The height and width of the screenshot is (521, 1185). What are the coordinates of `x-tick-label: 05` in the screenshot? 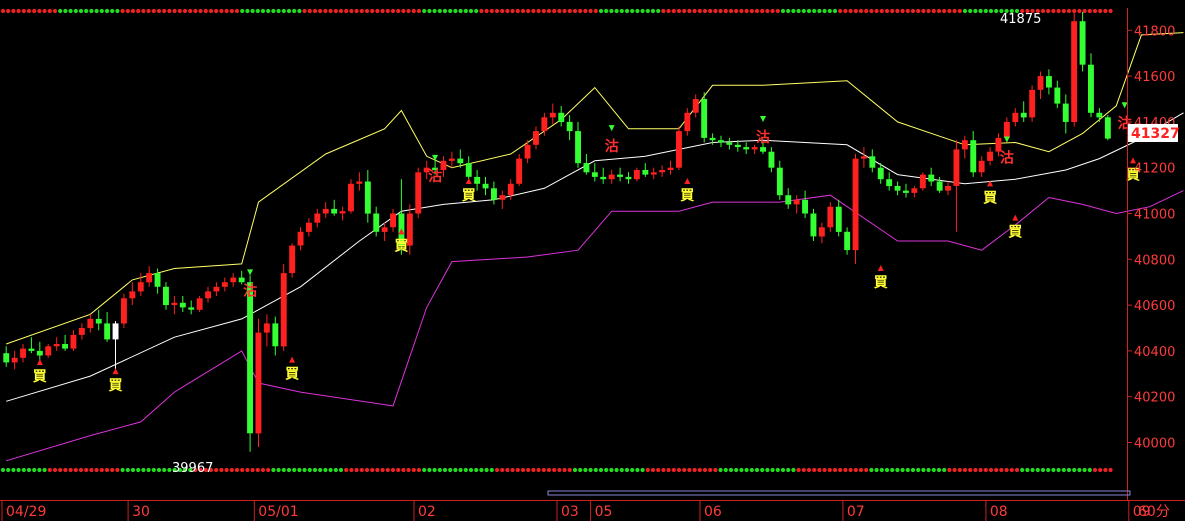 It's located at (604, 512).